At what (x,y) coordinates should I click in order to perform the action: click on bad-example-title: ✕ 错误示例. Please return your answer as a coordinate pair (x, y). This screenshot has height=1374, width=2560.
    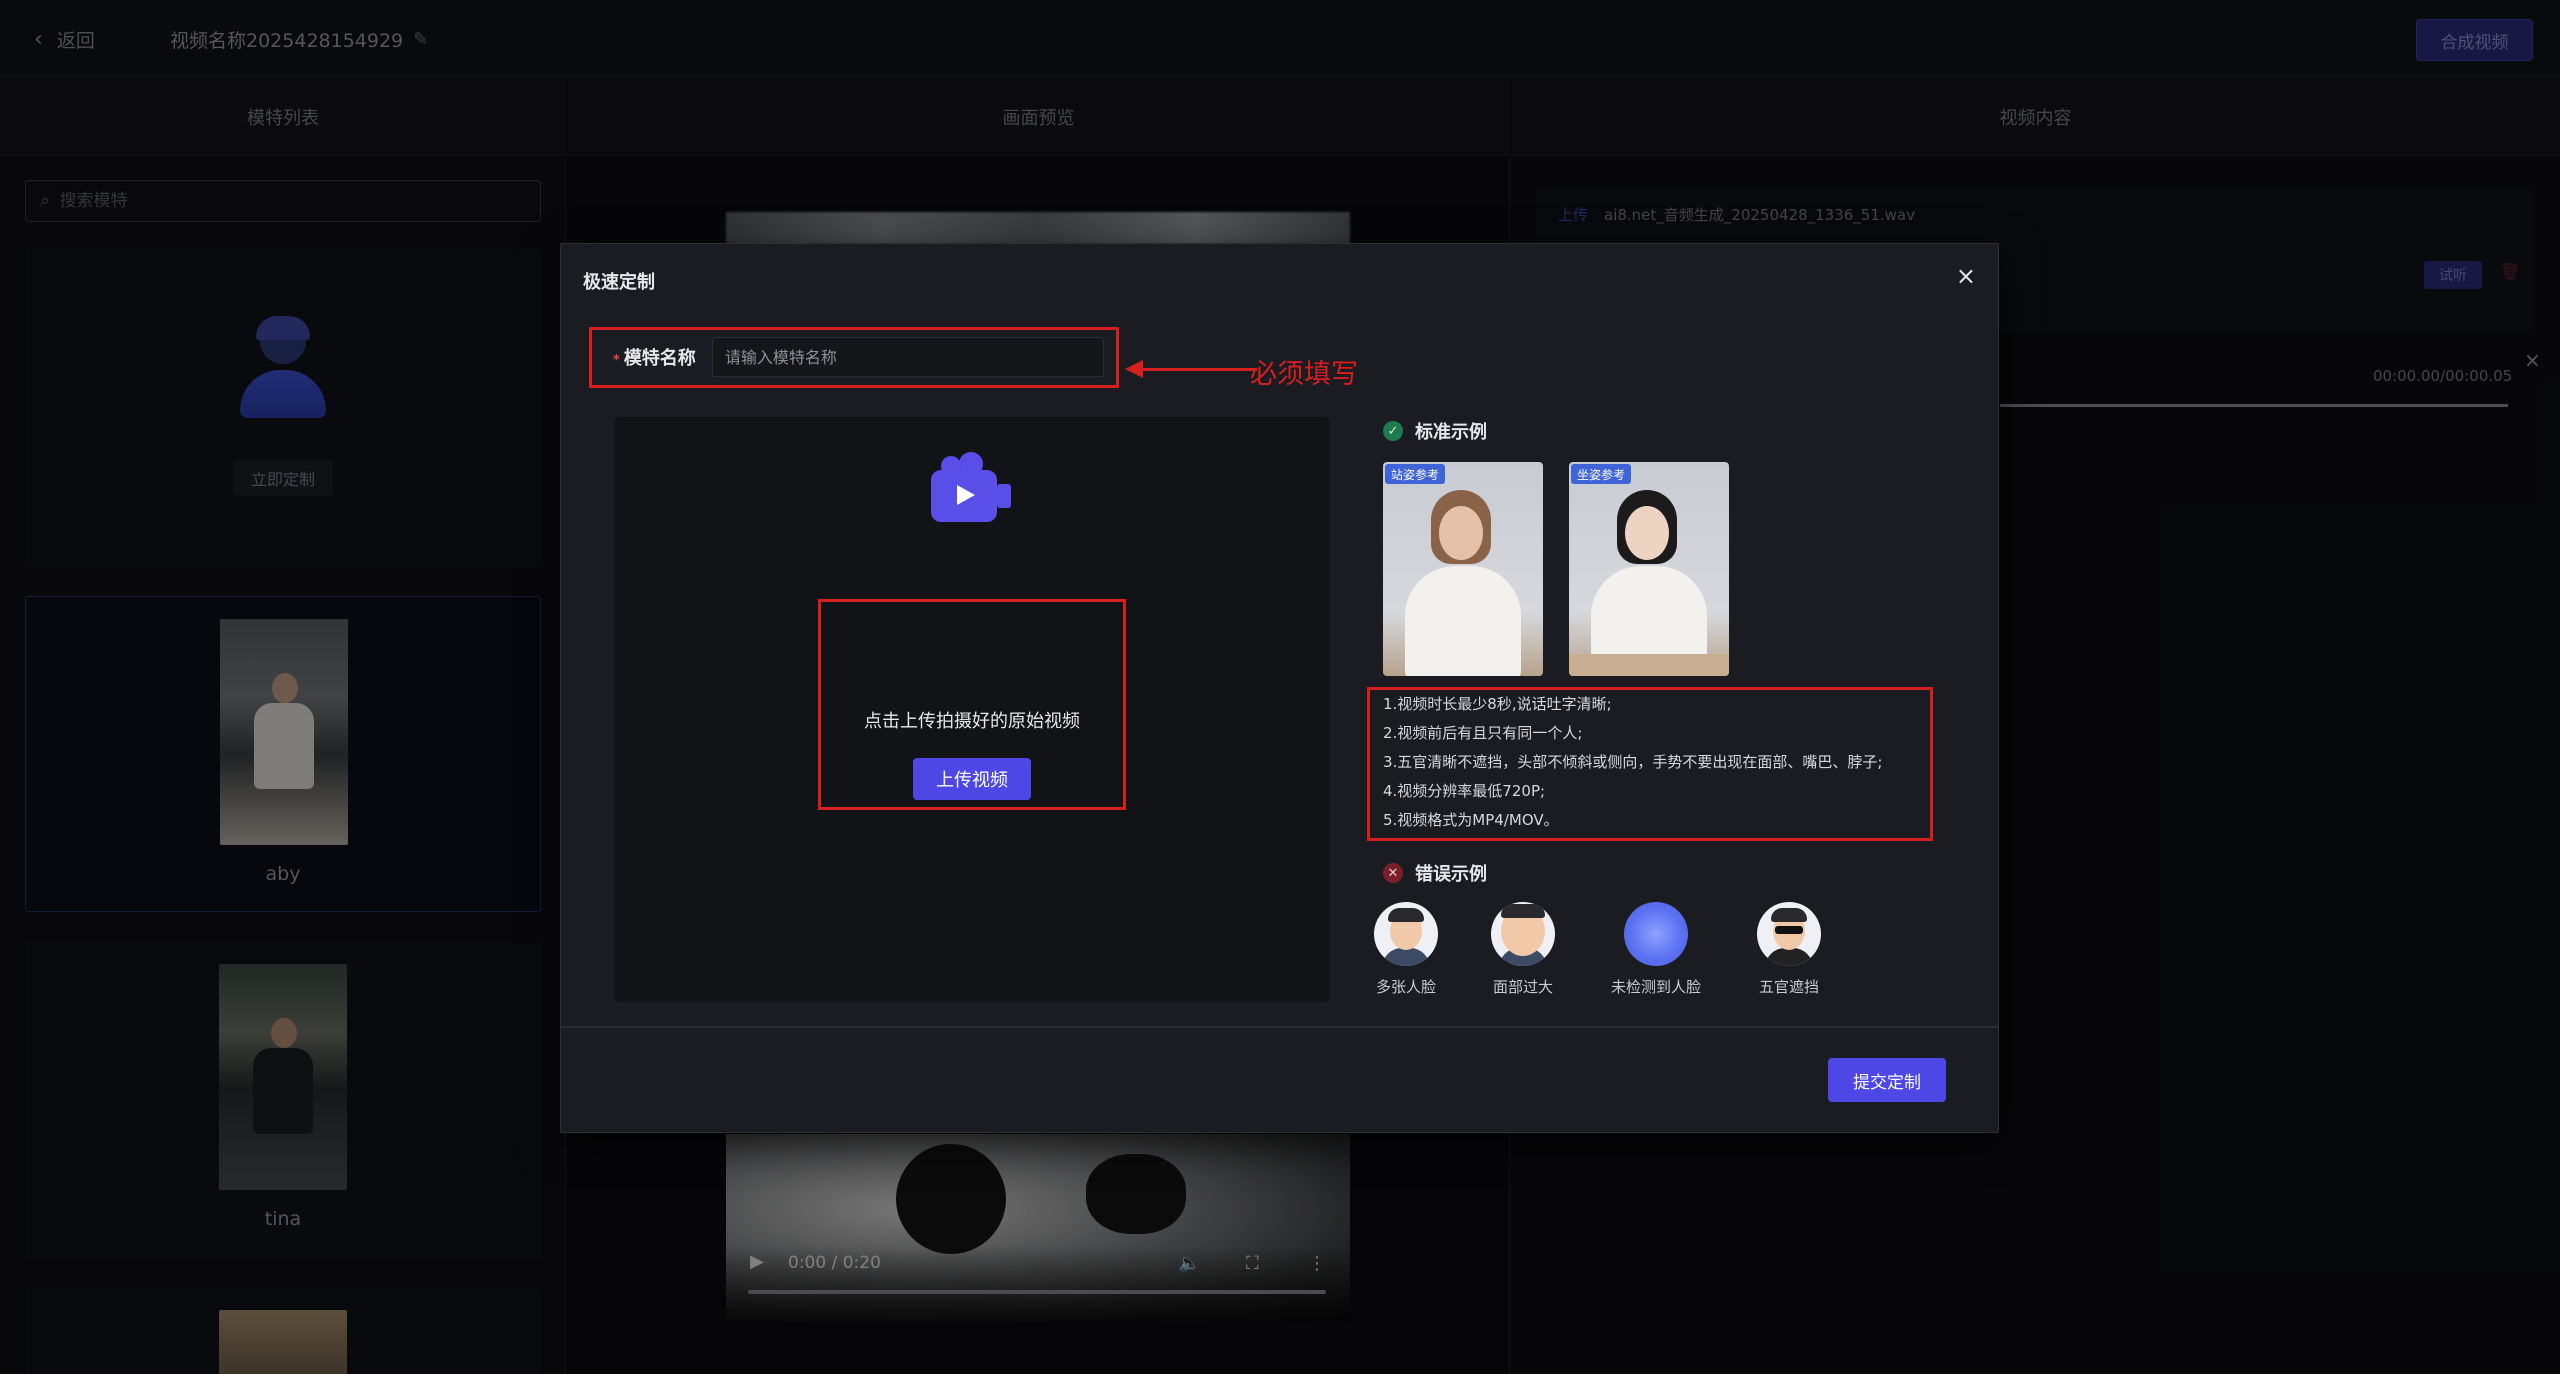
    Looking at the image, I should click on (1435, 873).